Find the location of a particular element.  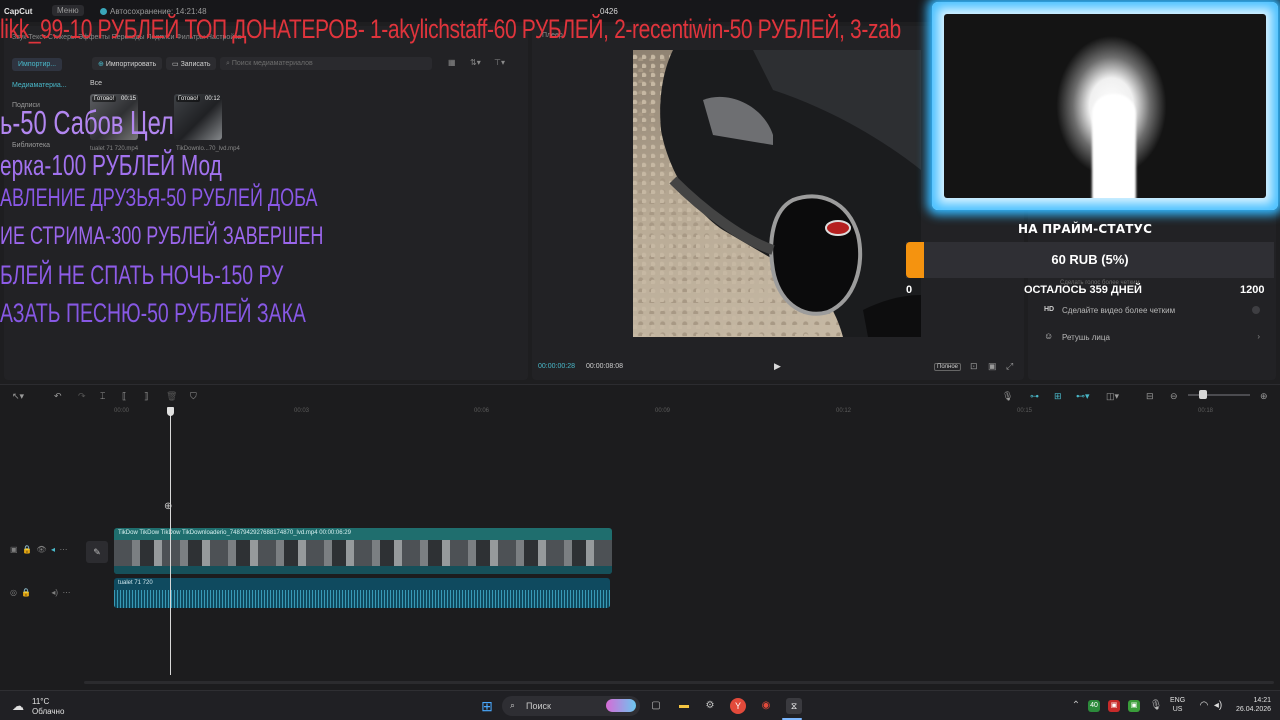

chevron-right-icon: › is located at coordinates (1258, 336).